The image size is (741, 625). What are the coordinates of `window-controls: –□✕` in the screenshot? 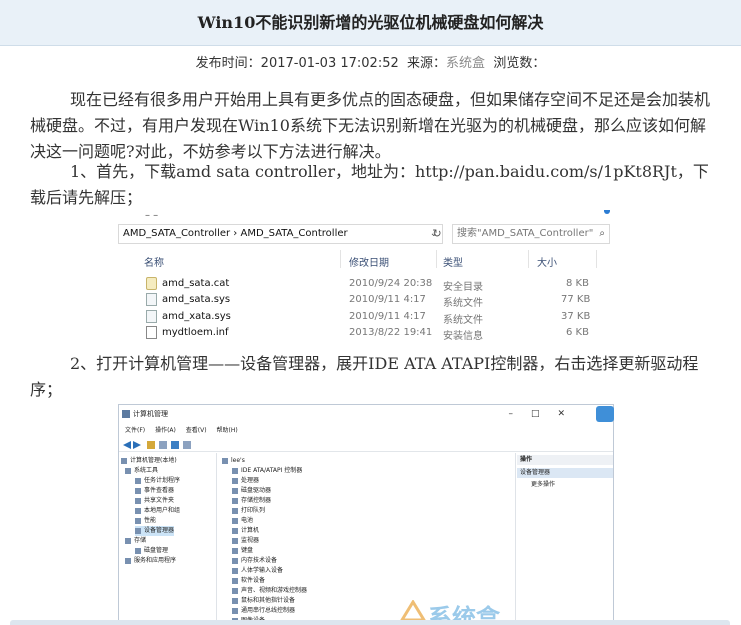 It's located at (545, 414).